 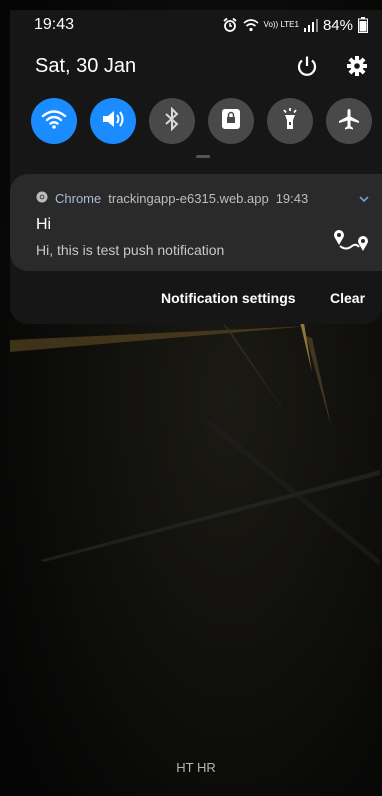 I want to click on screen-lock-icon, so click(x=231, y=121).